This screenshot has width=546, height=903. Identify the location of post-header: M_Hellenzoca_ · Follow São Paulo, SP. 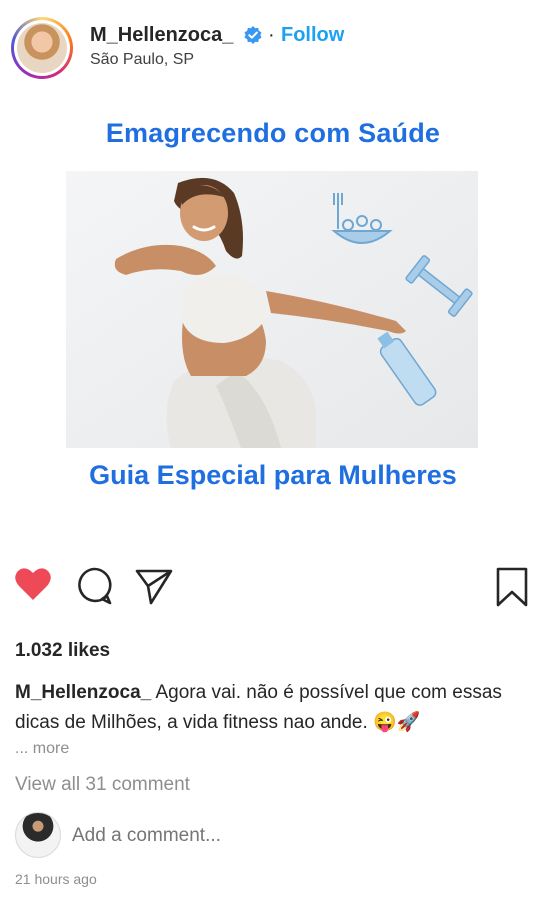
(273, 45).